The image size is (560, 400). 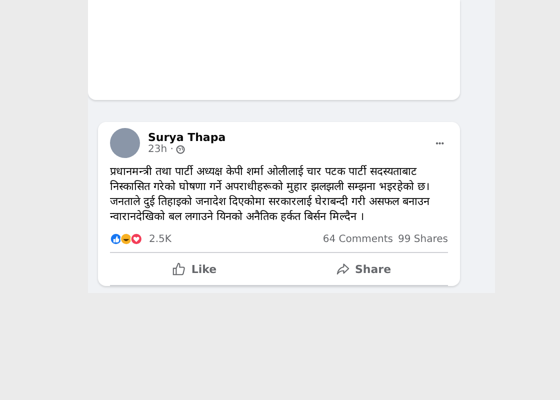 What do you see at coordinates (194, 269) in the screenshot?
I see `like-button: Like` at bounding box center [194, 269].